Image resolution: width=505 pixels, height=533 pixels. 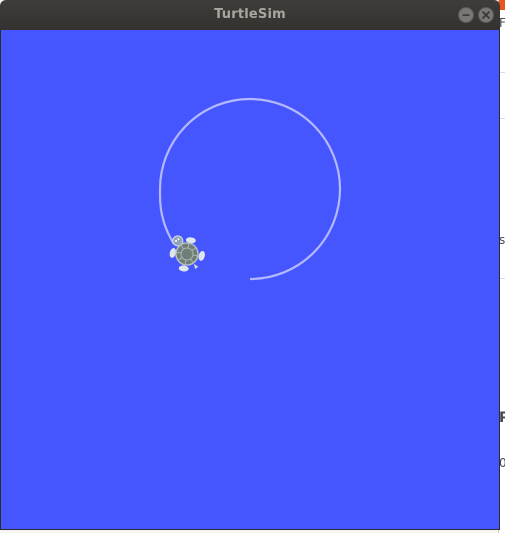 I want to click on close-button, so click(x=486, y=15).